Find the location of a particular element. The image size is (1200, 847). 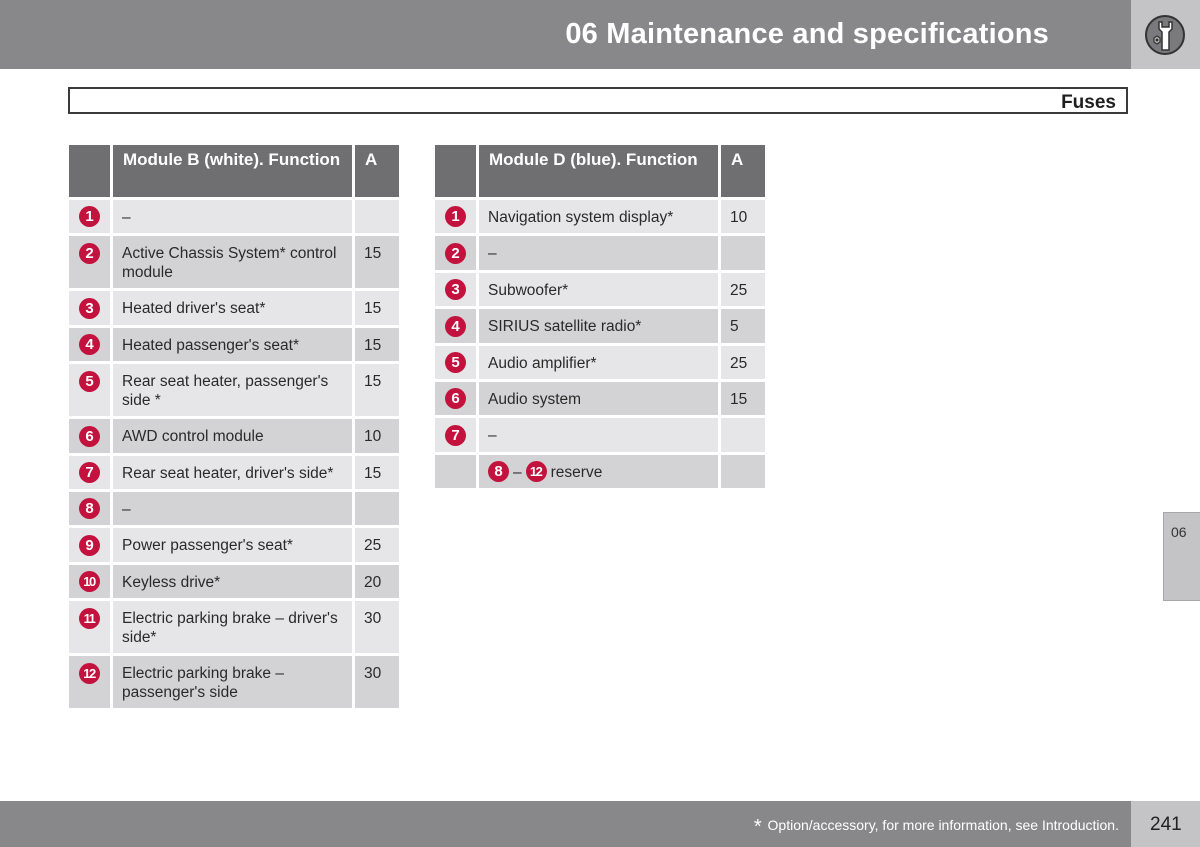

table-row: 5 Audio amplifier* 25 is located at coordinates (600, 362).